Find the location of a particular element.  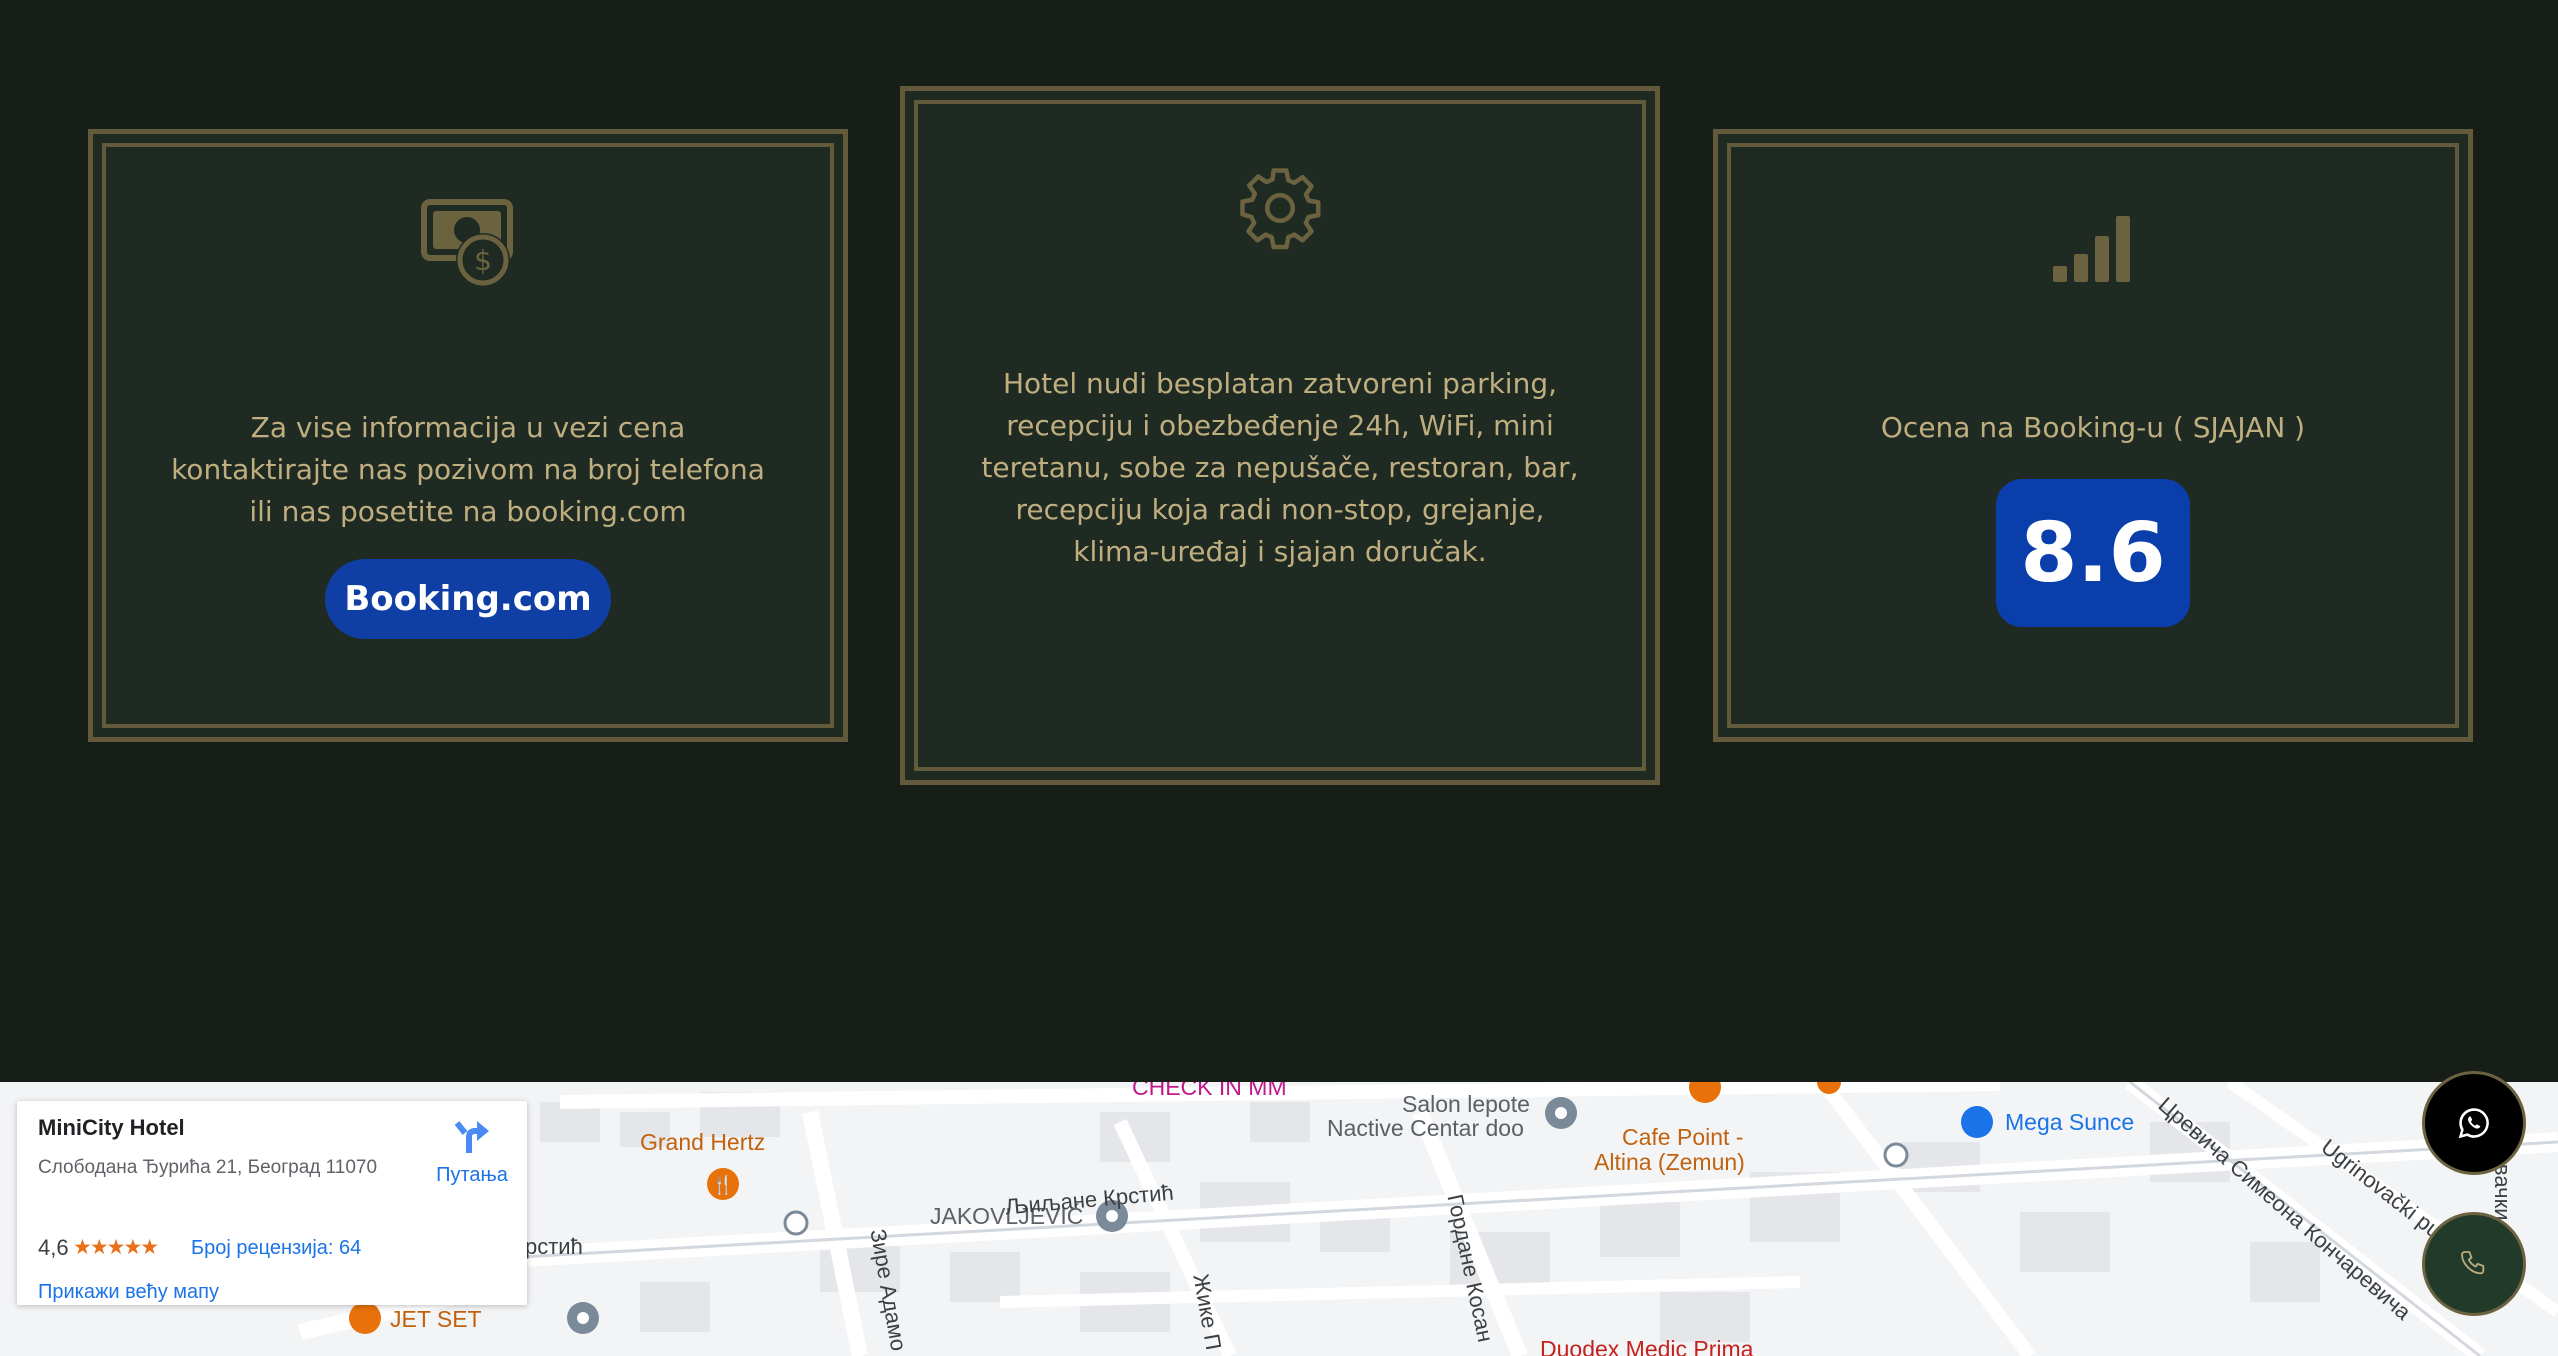

phone-button is located at coordinates (2474, 1264).